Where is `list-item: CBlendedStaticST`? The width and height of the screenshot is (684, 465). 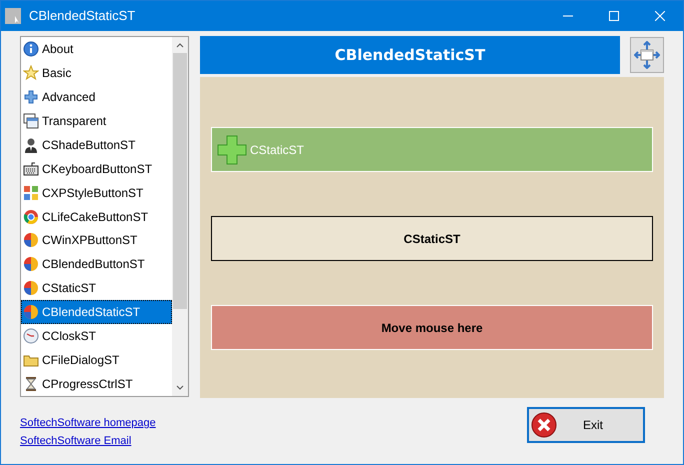 list-item: CBlendedStaticST is located at coordinates (96, 312).